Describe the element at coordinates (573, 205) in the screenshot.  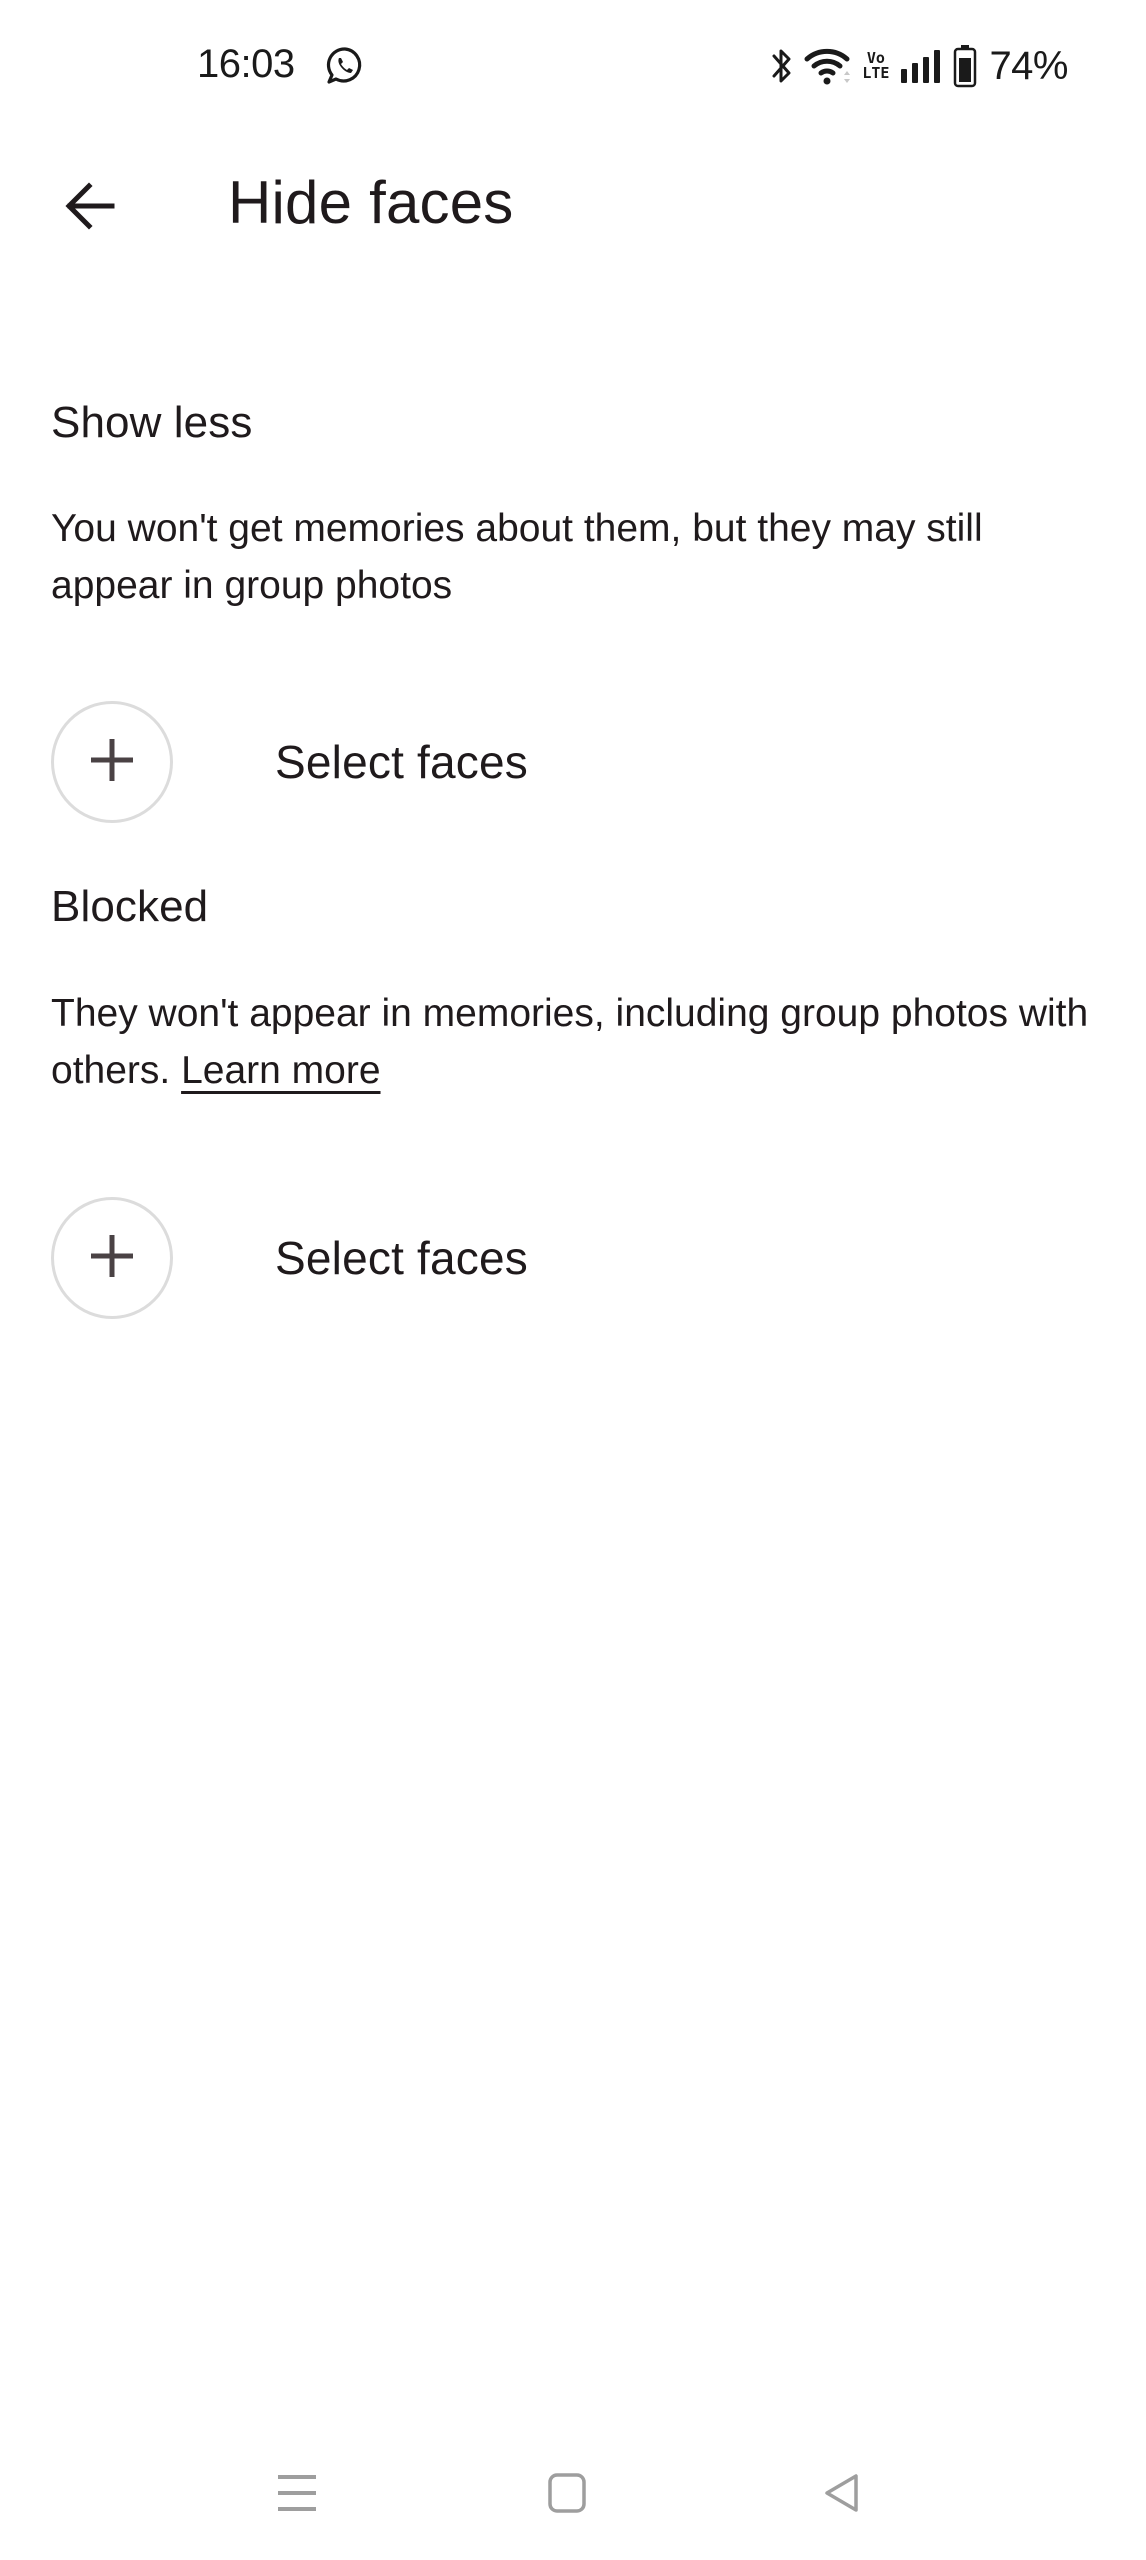
I see `top-app-bar: Hide faces` at that location.